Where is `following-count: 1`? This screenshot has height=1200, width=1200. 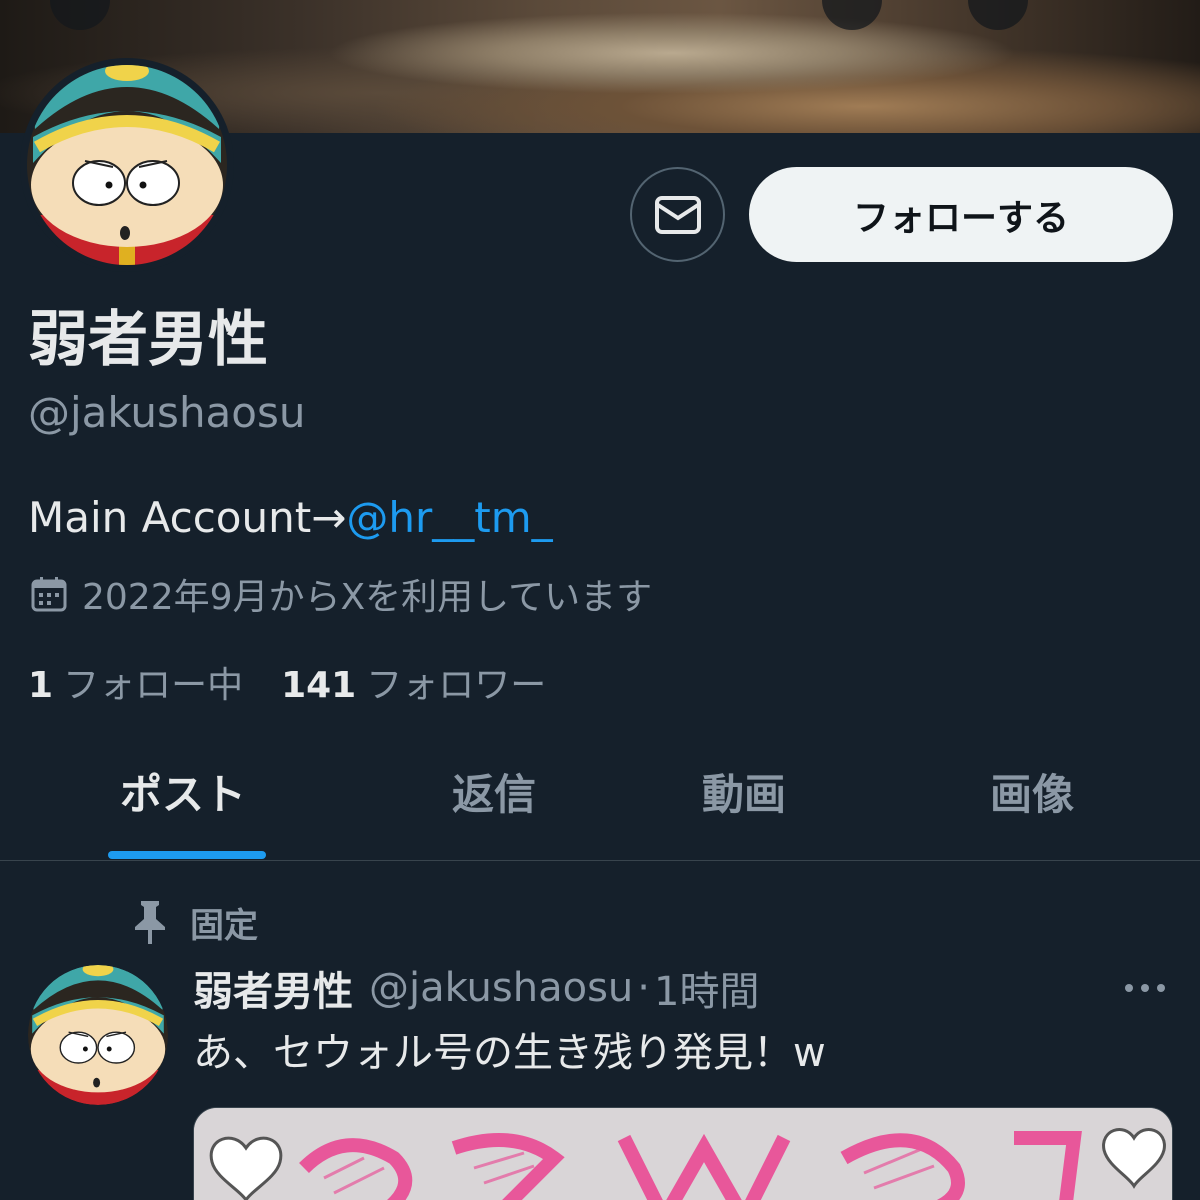 following-count: 1 is located at coordinates (41, 685).